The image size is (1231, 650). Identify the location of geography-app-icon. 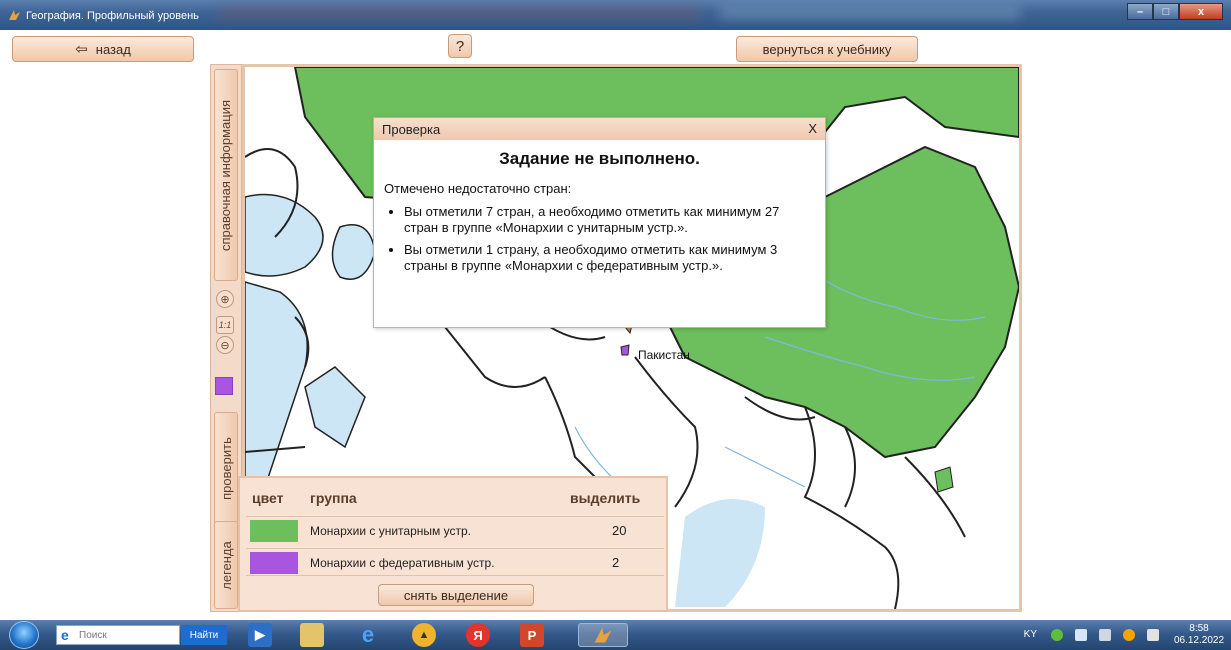
(603, 635).